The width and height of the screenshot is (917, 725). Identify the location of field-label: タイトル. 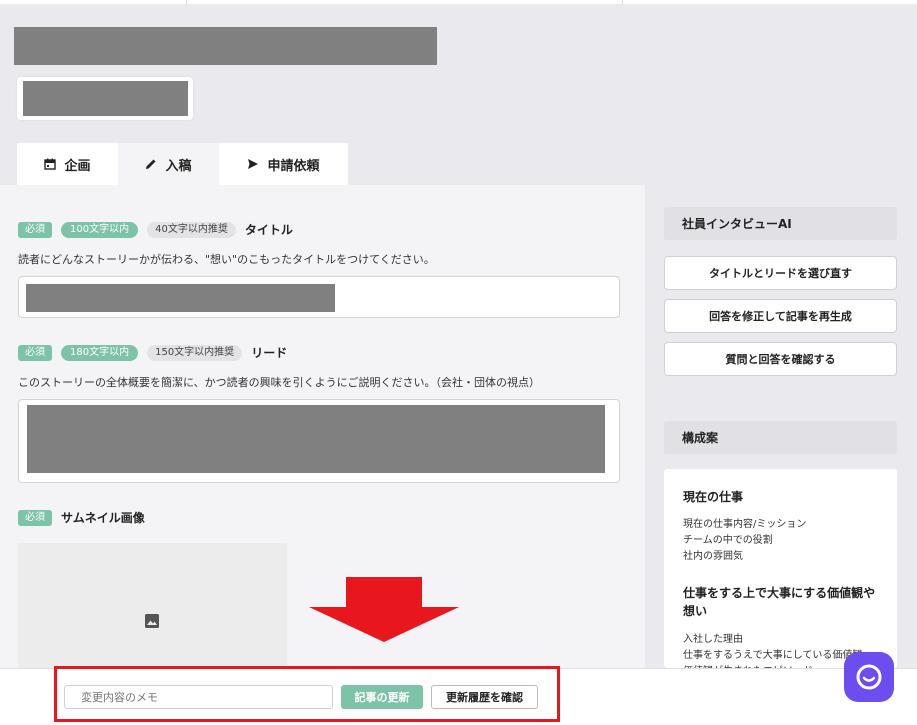
(268, 230).